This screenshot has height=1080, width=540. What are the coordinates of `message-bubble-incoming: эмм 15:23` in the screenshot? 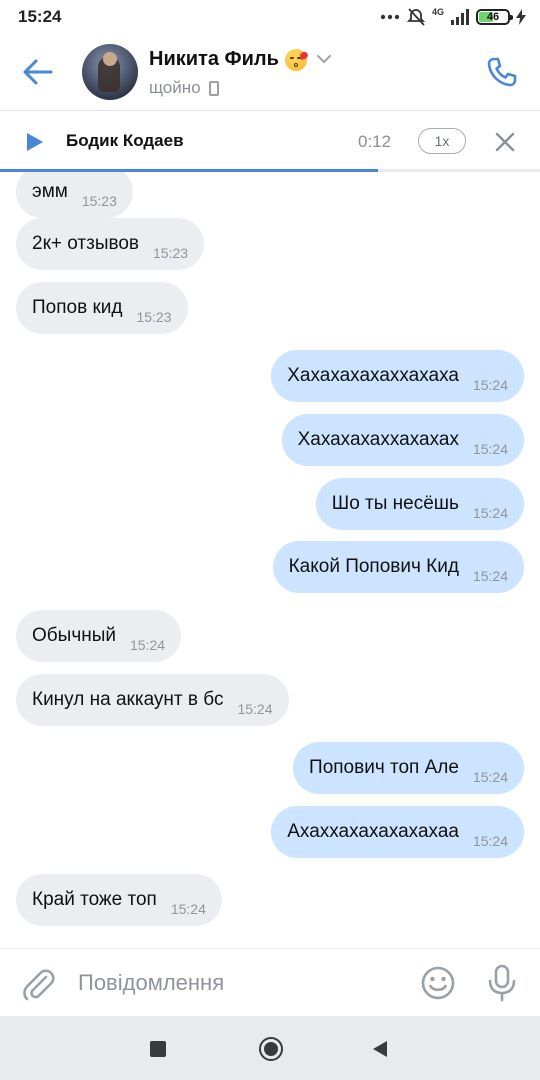 It's located at (74, 195).